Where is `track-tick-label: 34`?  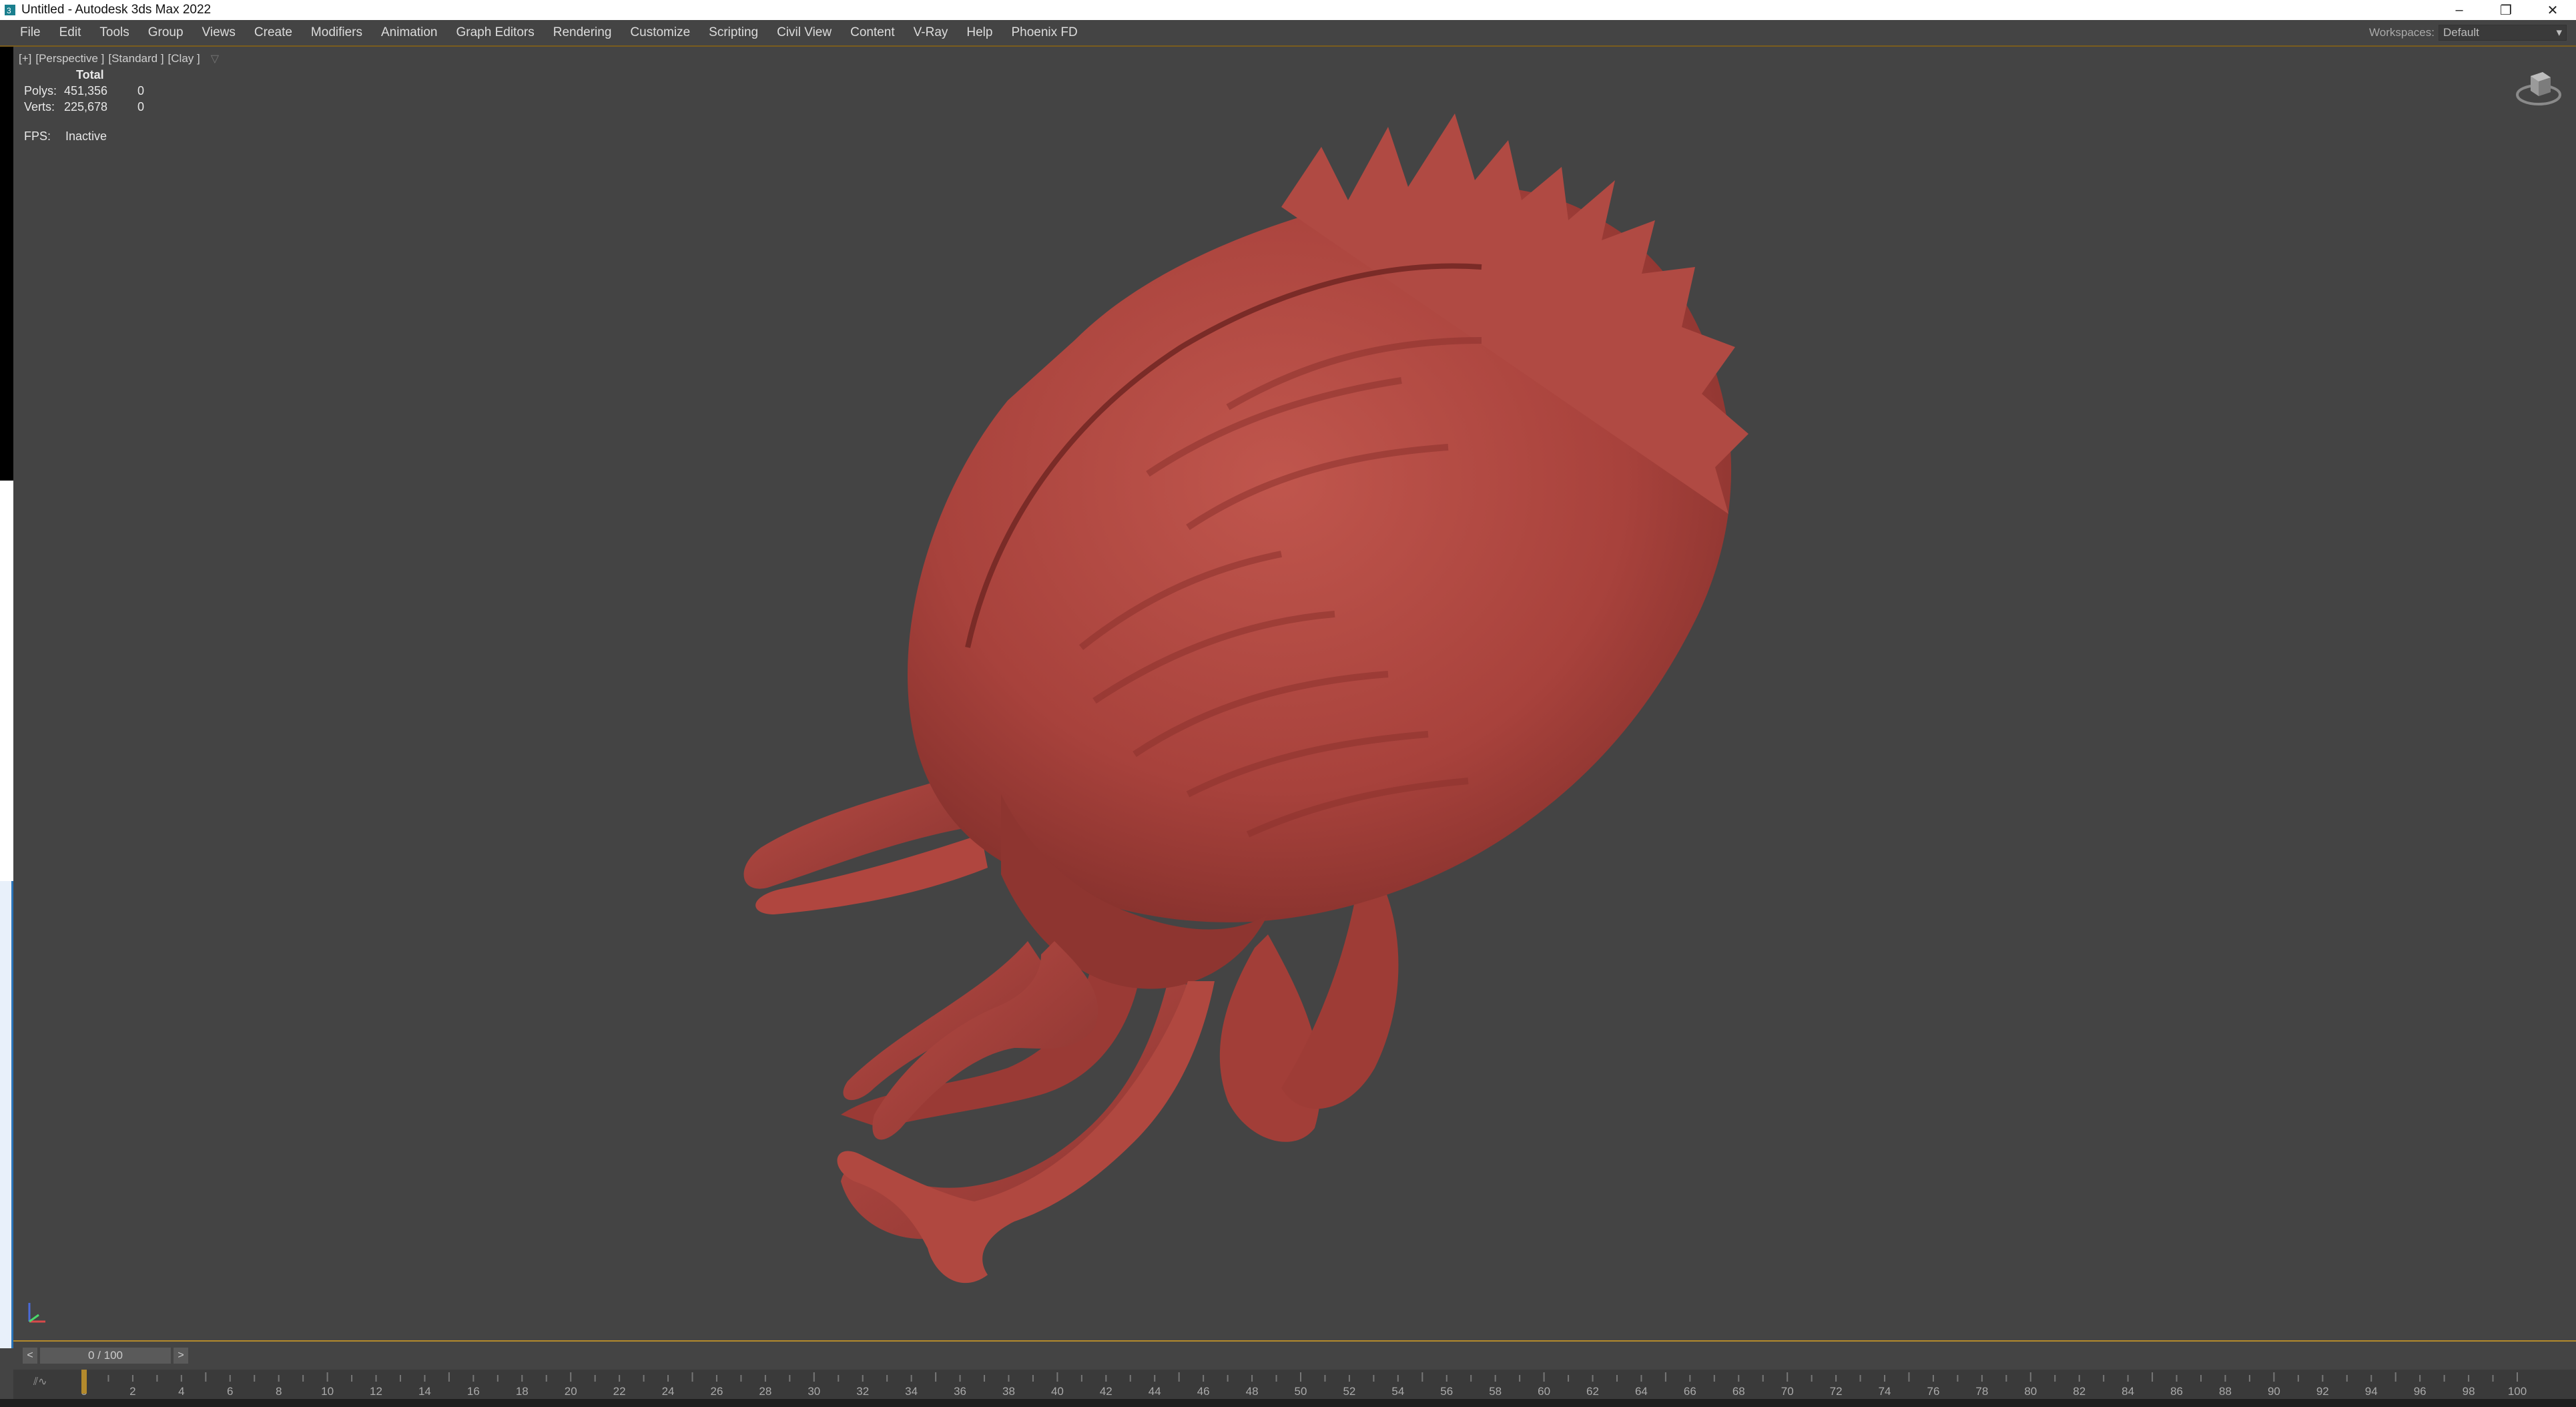 track-tick-label: 34 is located at coordinates (911, 1391).